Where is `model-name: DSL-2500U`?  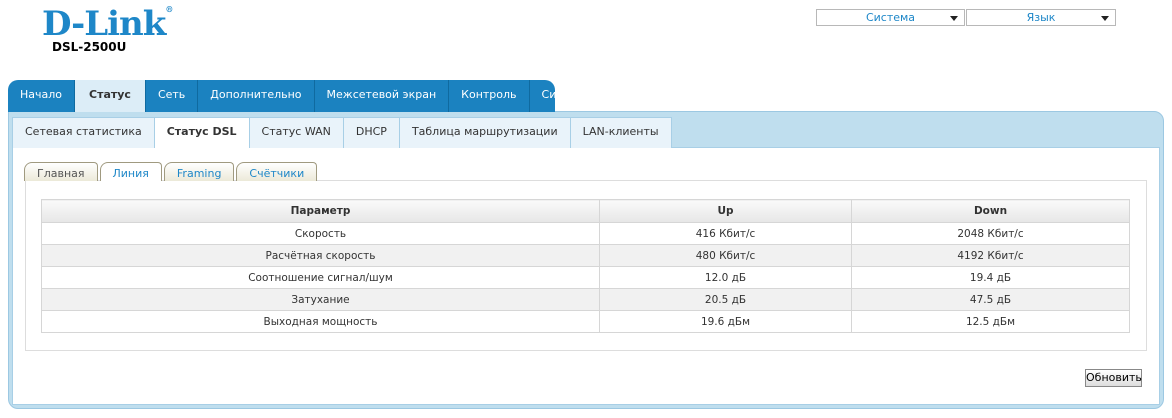
model-name: DSL-2500U is located at coordinates (89, 47).